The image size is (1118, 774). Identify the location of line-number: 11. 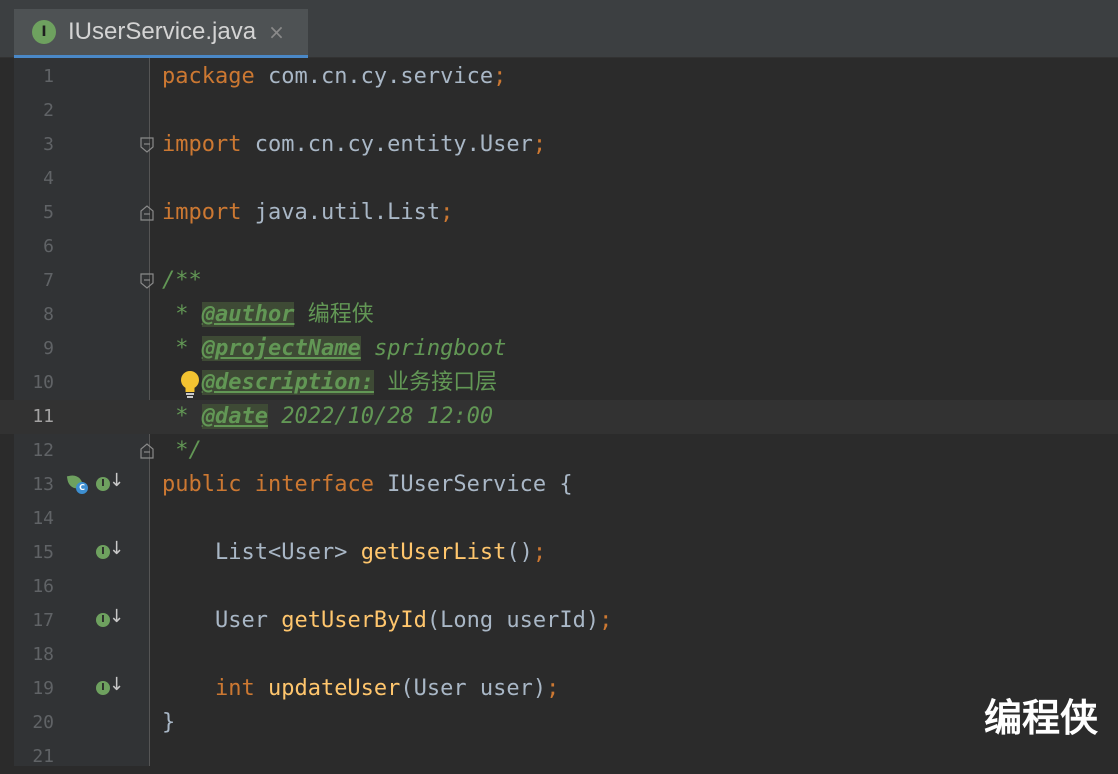
(43, 416).